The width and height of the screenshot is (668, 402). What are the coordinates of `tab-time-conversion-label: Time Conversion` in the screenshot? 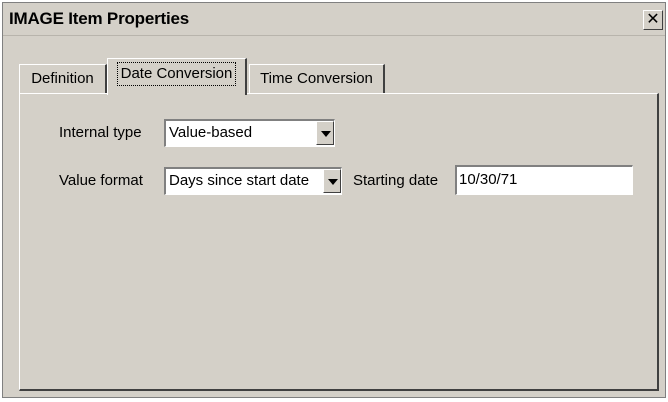 It's located at (316, 78).